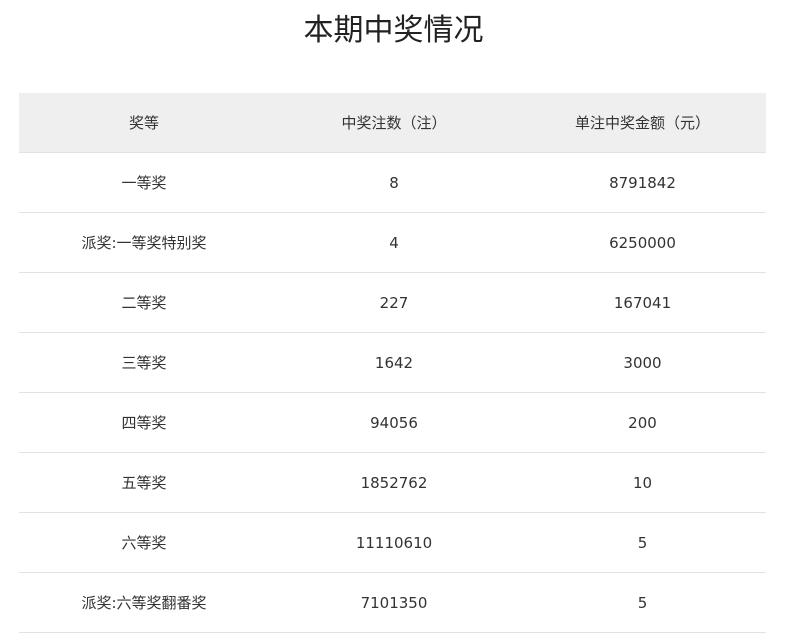 The image size is (787, 641). I want to click on winner-count: 7101350, so click(394, 602).